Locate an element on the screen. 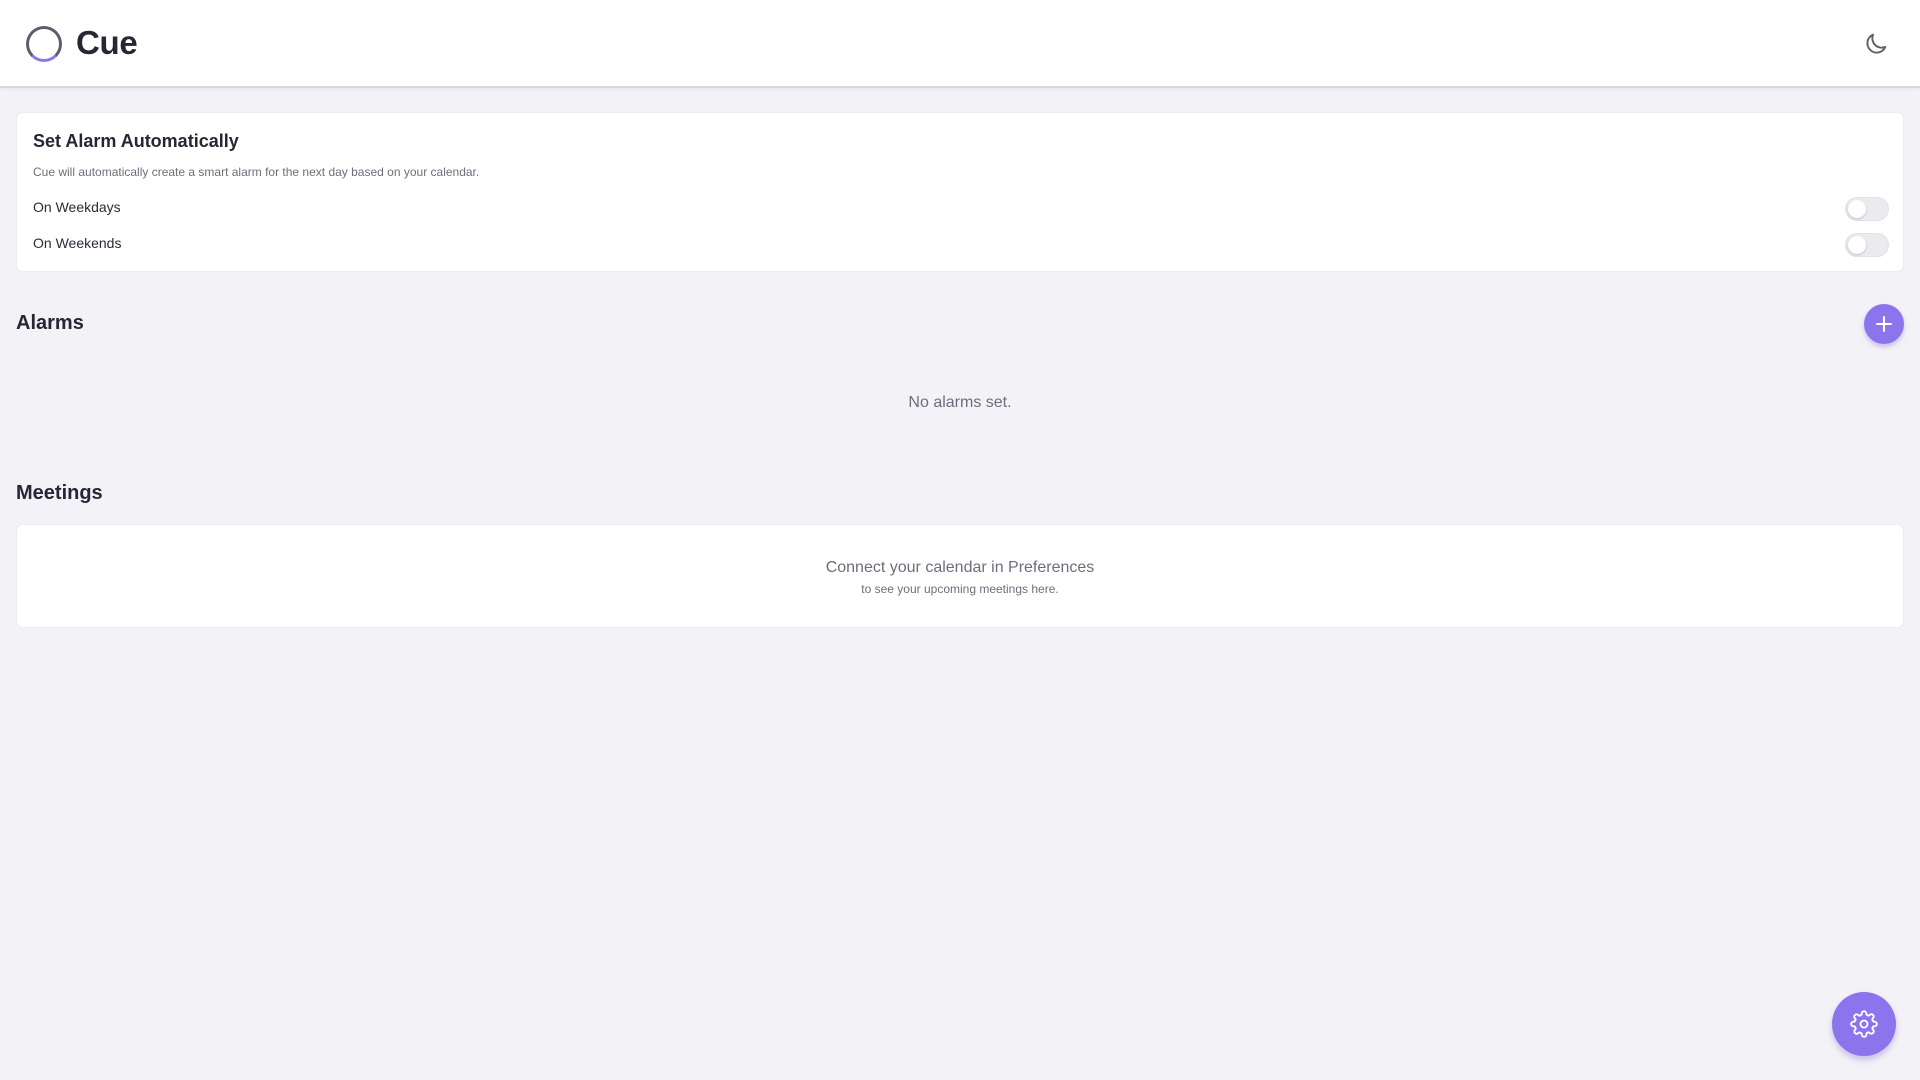  meetings-submessage: to see your upcoming meetings here. is located at coordinates (960, 589).